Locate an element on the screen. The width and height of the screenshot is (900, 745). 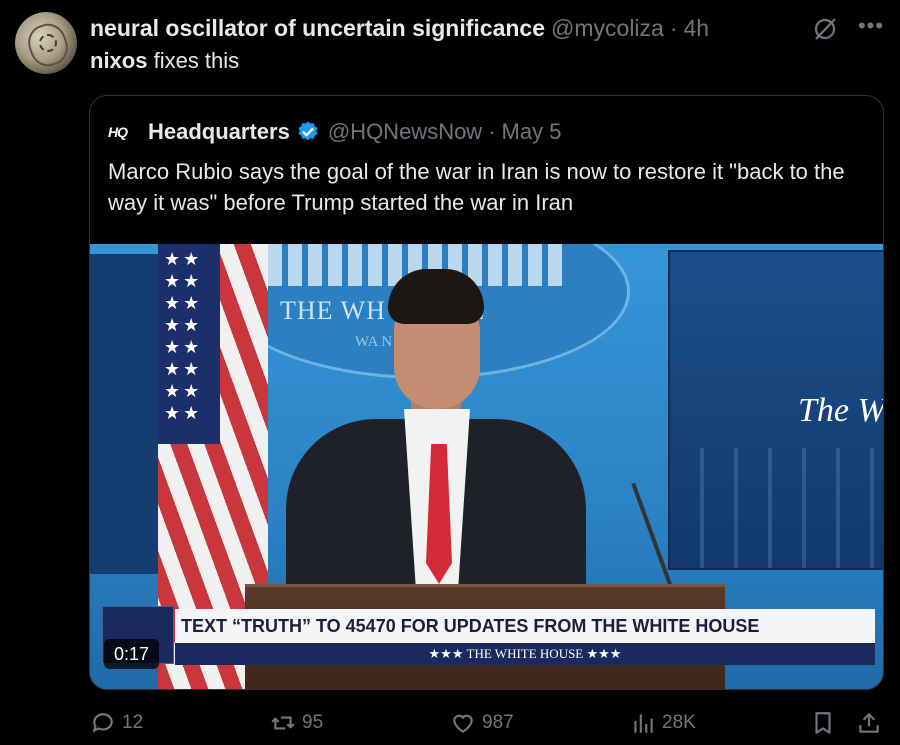
share-icon is located at coordinates (869, 723).